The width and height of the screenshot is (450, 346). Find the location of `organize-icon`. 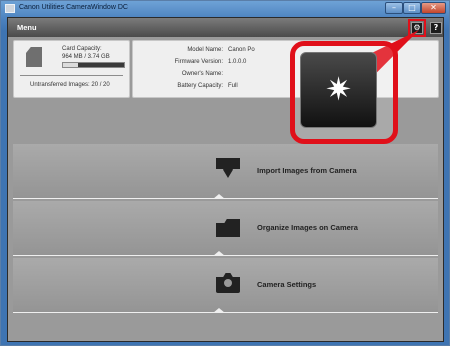

organize-icon is located at coordinates (228, 228).